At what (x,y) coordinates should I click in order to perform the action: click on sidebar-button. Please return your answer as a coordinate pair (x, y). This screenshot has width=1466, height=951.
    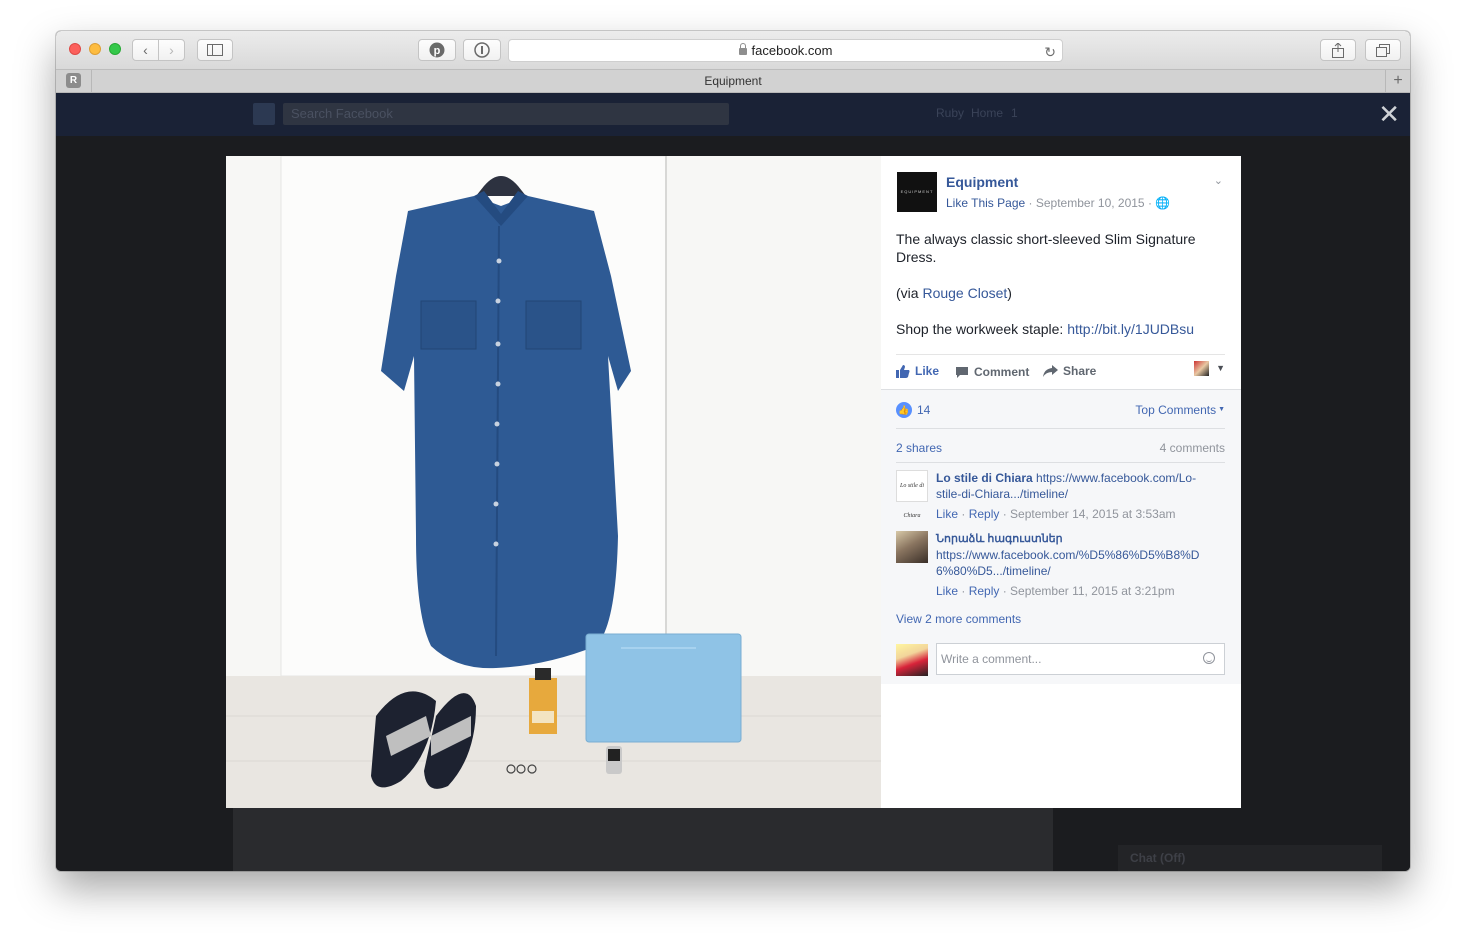
    Looking at the image, I should click on (215, 50).